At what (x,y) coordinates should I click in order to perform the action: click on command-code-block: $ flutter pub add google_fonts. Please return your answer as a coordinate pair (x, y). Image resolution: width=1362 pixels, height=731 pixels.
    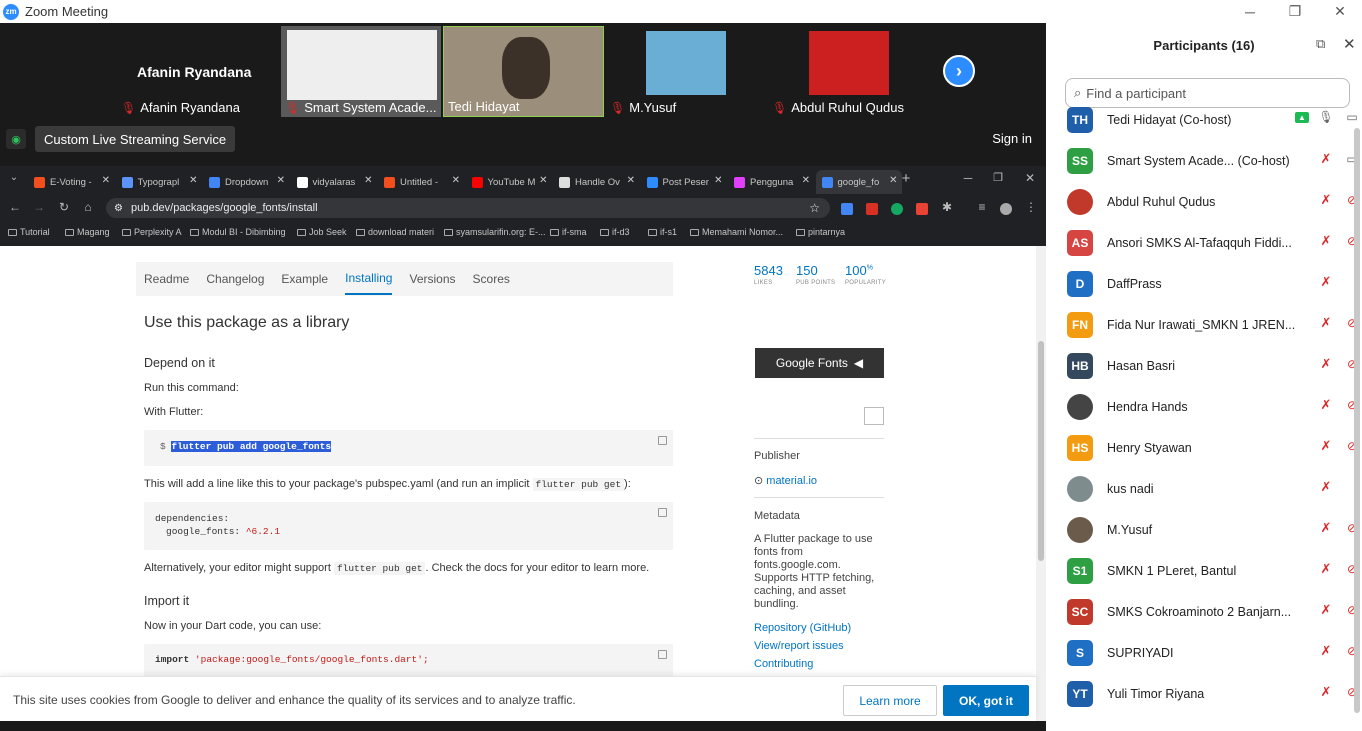
    Looking at the image, I should click on (408, 448).